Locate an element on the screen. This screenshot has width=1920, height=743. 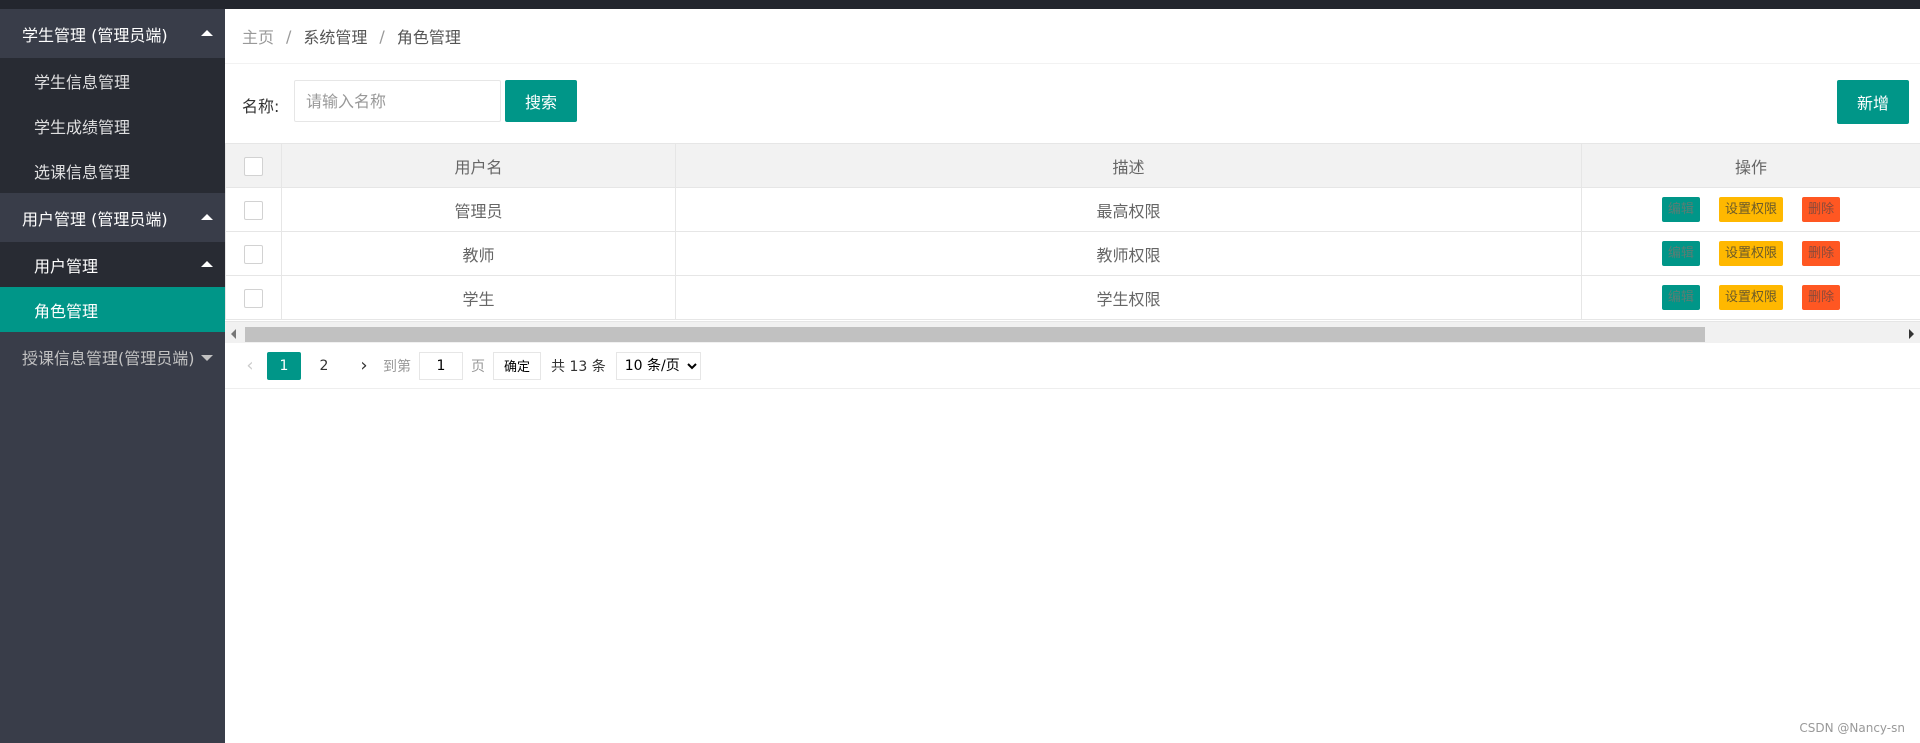
sidebar-submenu-student: 学生信息管理 学生成绩管理 选课信息管理 is located at coordinates (112, 125).